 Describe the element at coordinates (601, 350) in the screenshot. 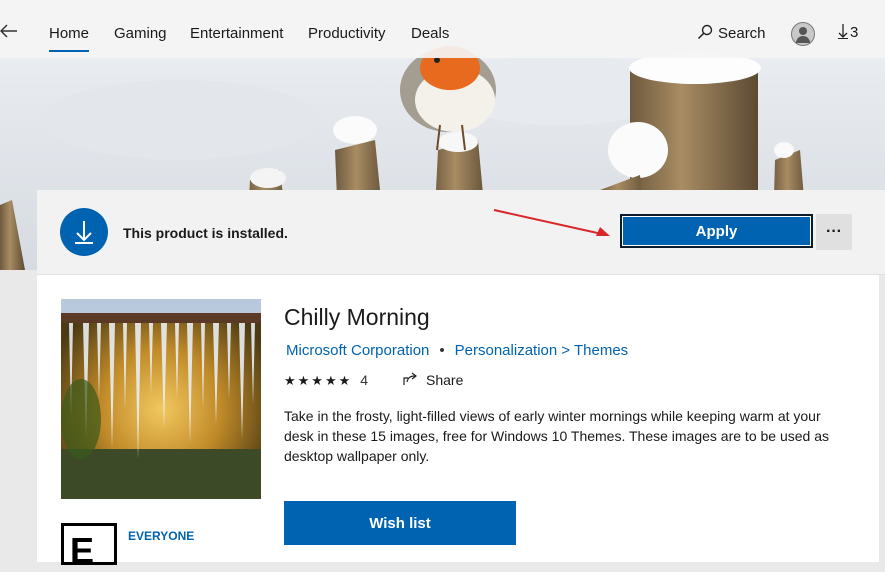

I see `subcategory-link: Themes` at that location.